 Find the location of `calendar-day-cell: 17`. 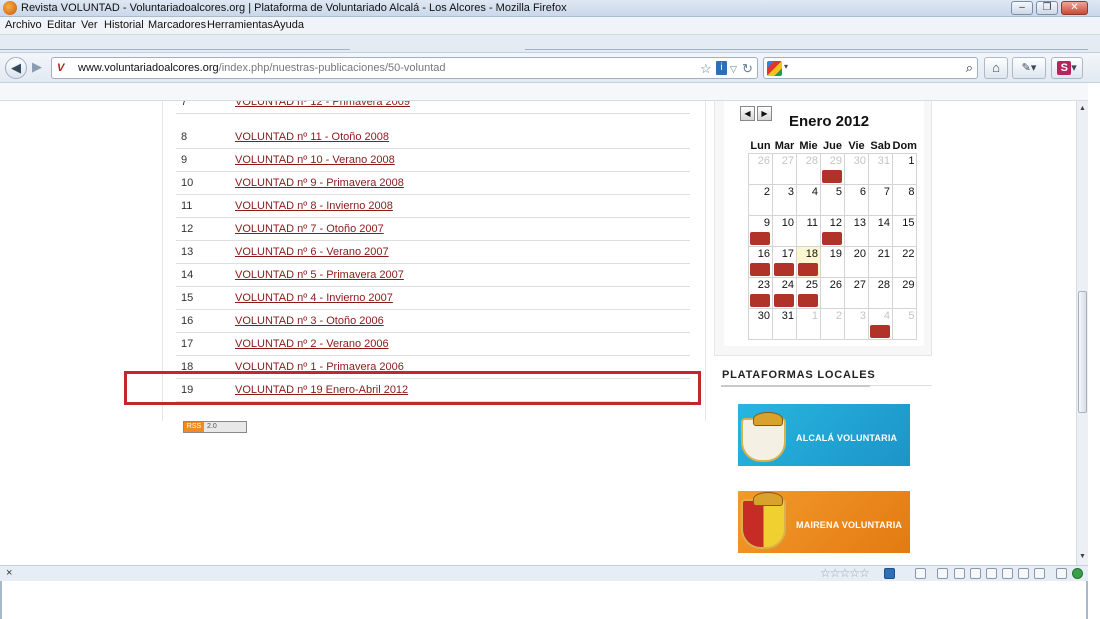

calendar-day-cell: 17 is located at coordinates (784, 261).